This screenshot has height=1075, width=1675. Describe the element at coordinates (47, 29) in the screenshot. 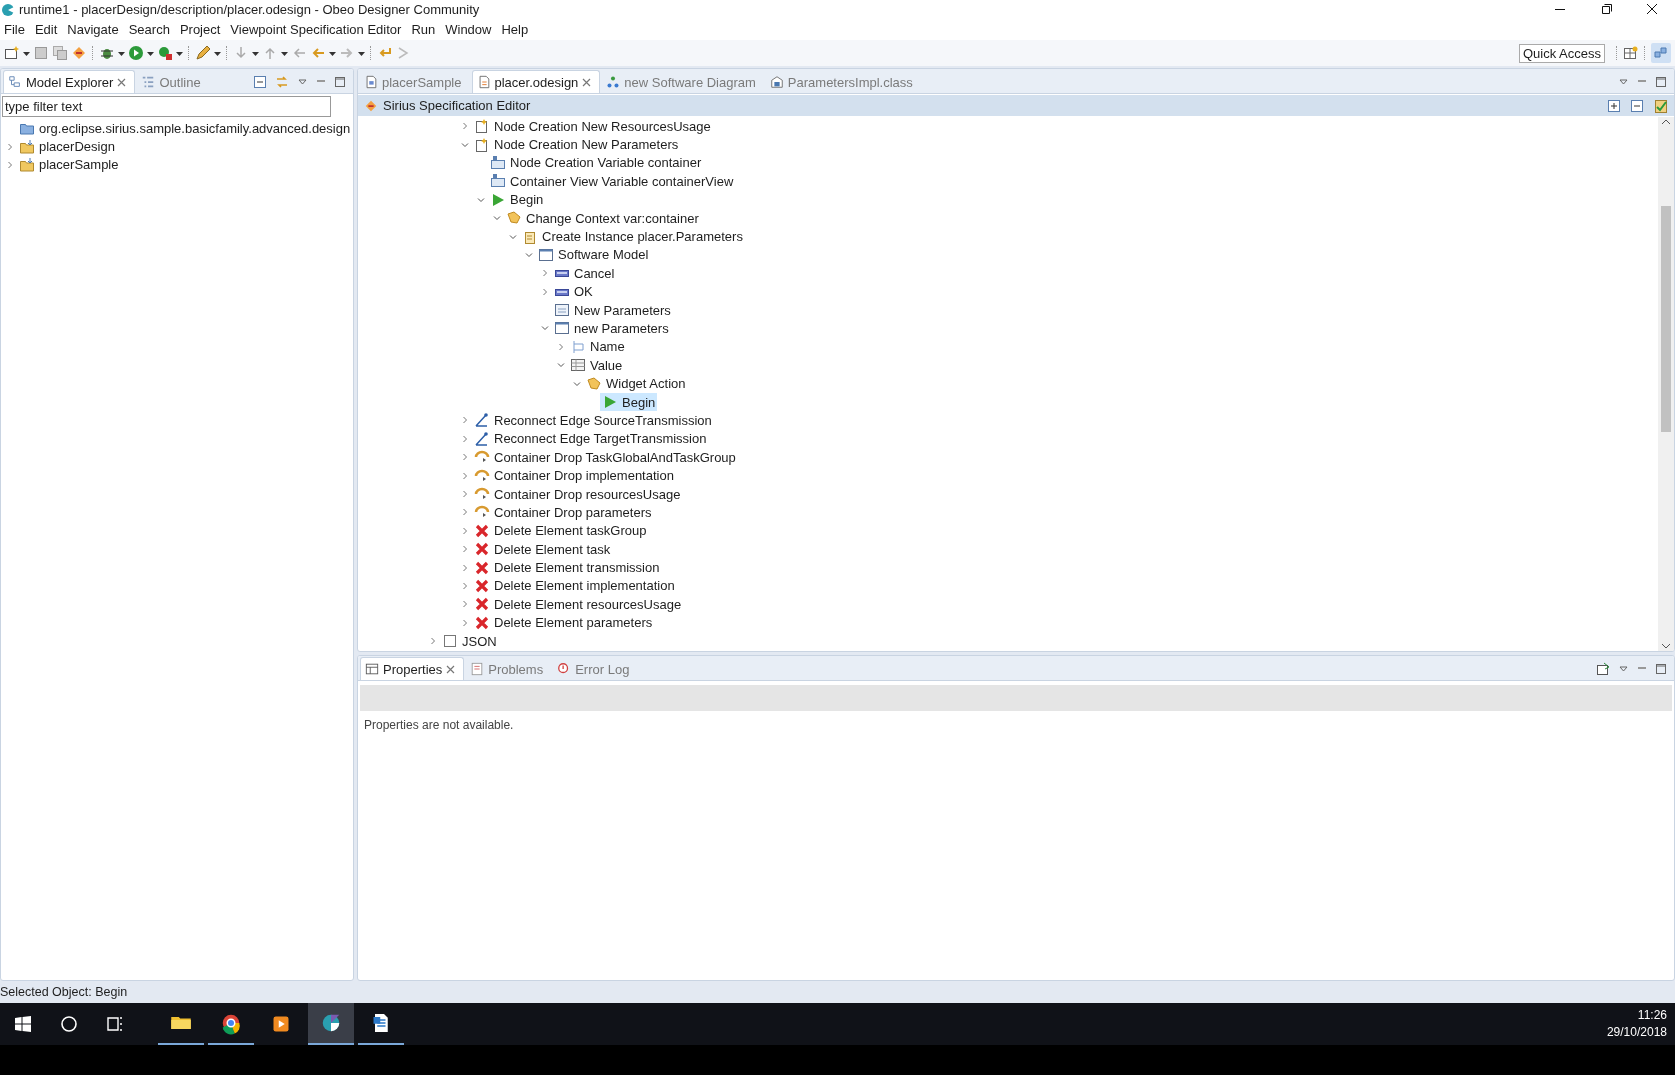

I see `menu-item: Edit` at that location.